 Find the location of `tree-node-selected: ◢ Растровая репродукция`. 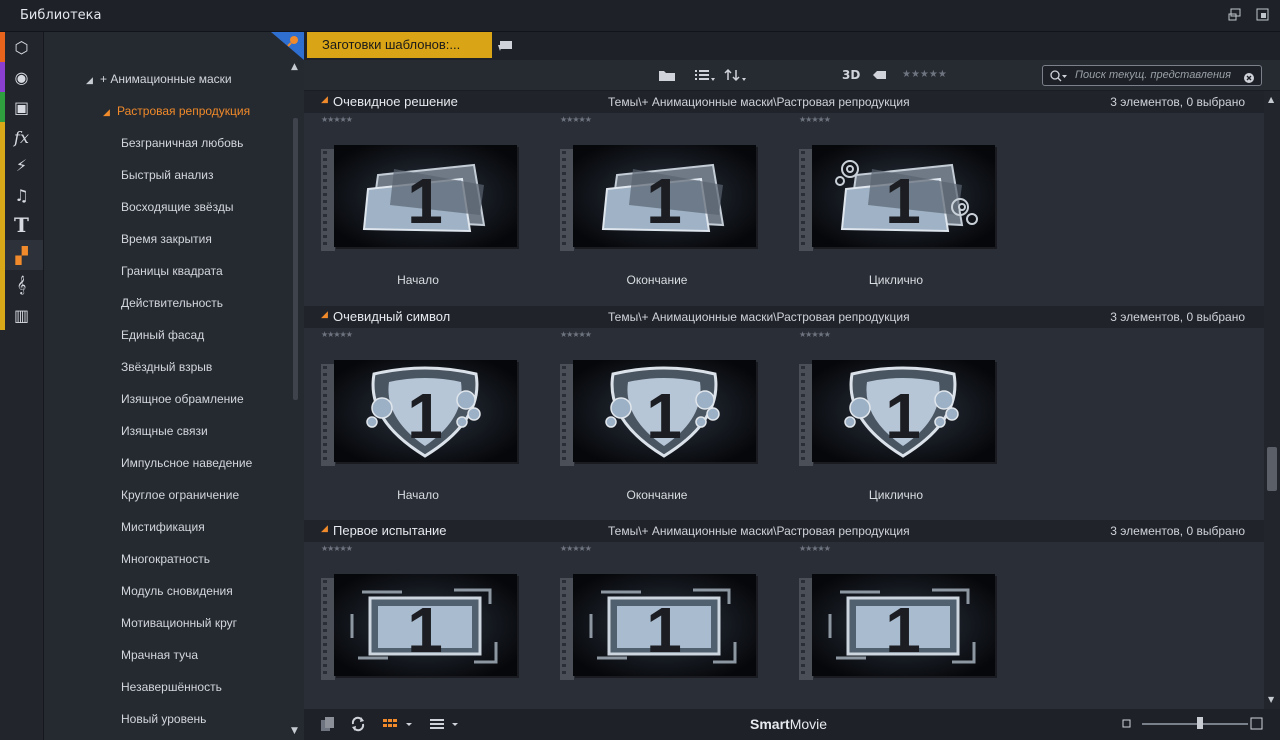

tree-node-selected: ◢ Растровая репродукция is located at coordinates (176, 111).